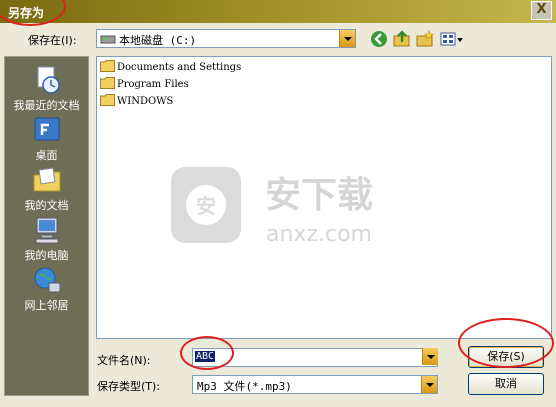 The image size is (556, 407). I want to click on place-desktop: 桌面, so click(46, 139).